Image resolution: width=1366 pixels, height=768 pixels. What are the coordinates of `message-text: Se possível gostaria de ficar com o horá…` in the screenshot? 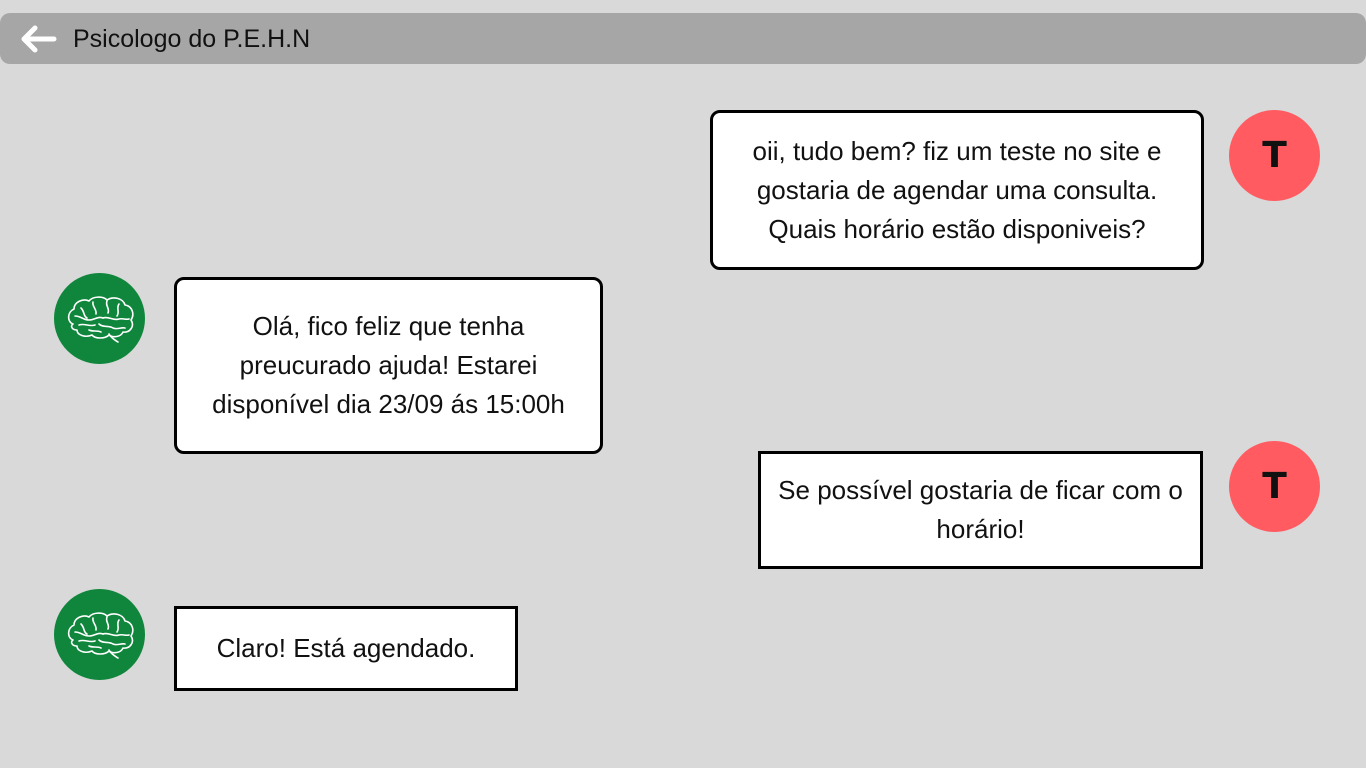 It's located at (980, 509).